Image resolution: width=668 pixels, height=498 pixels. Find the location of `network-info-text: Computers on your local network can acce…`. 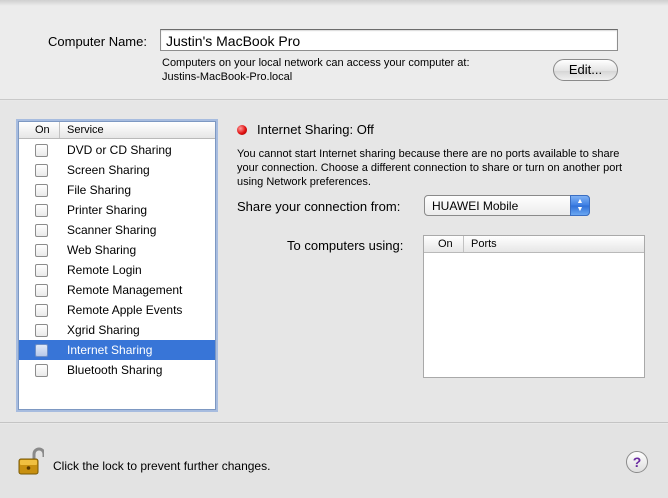

network-info-text: Computers on your local network can acce… is located at coordinates (316, 63).